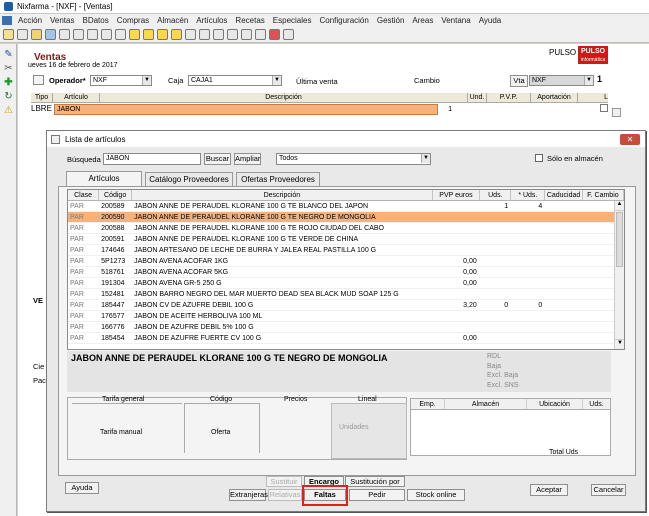  I want to click on calculator-icon, so click(246, 34).